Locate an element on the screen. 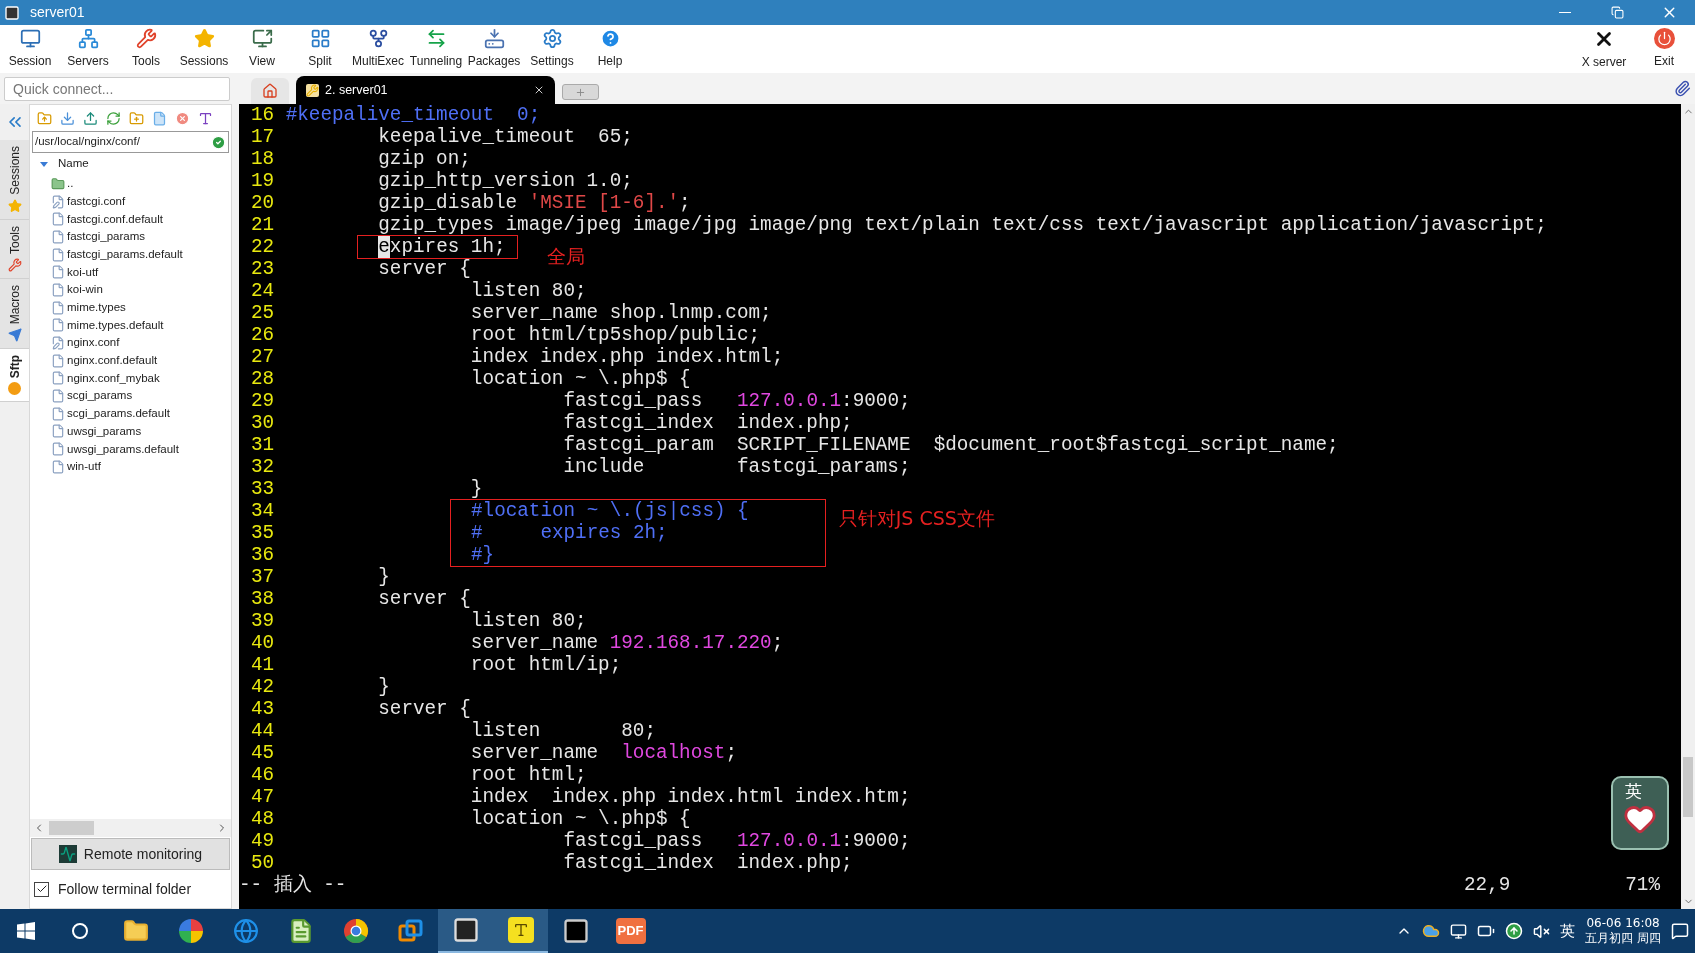 The image size is (1695, 953). code-text: # expires 2h; is located at coordinates (569, 533).